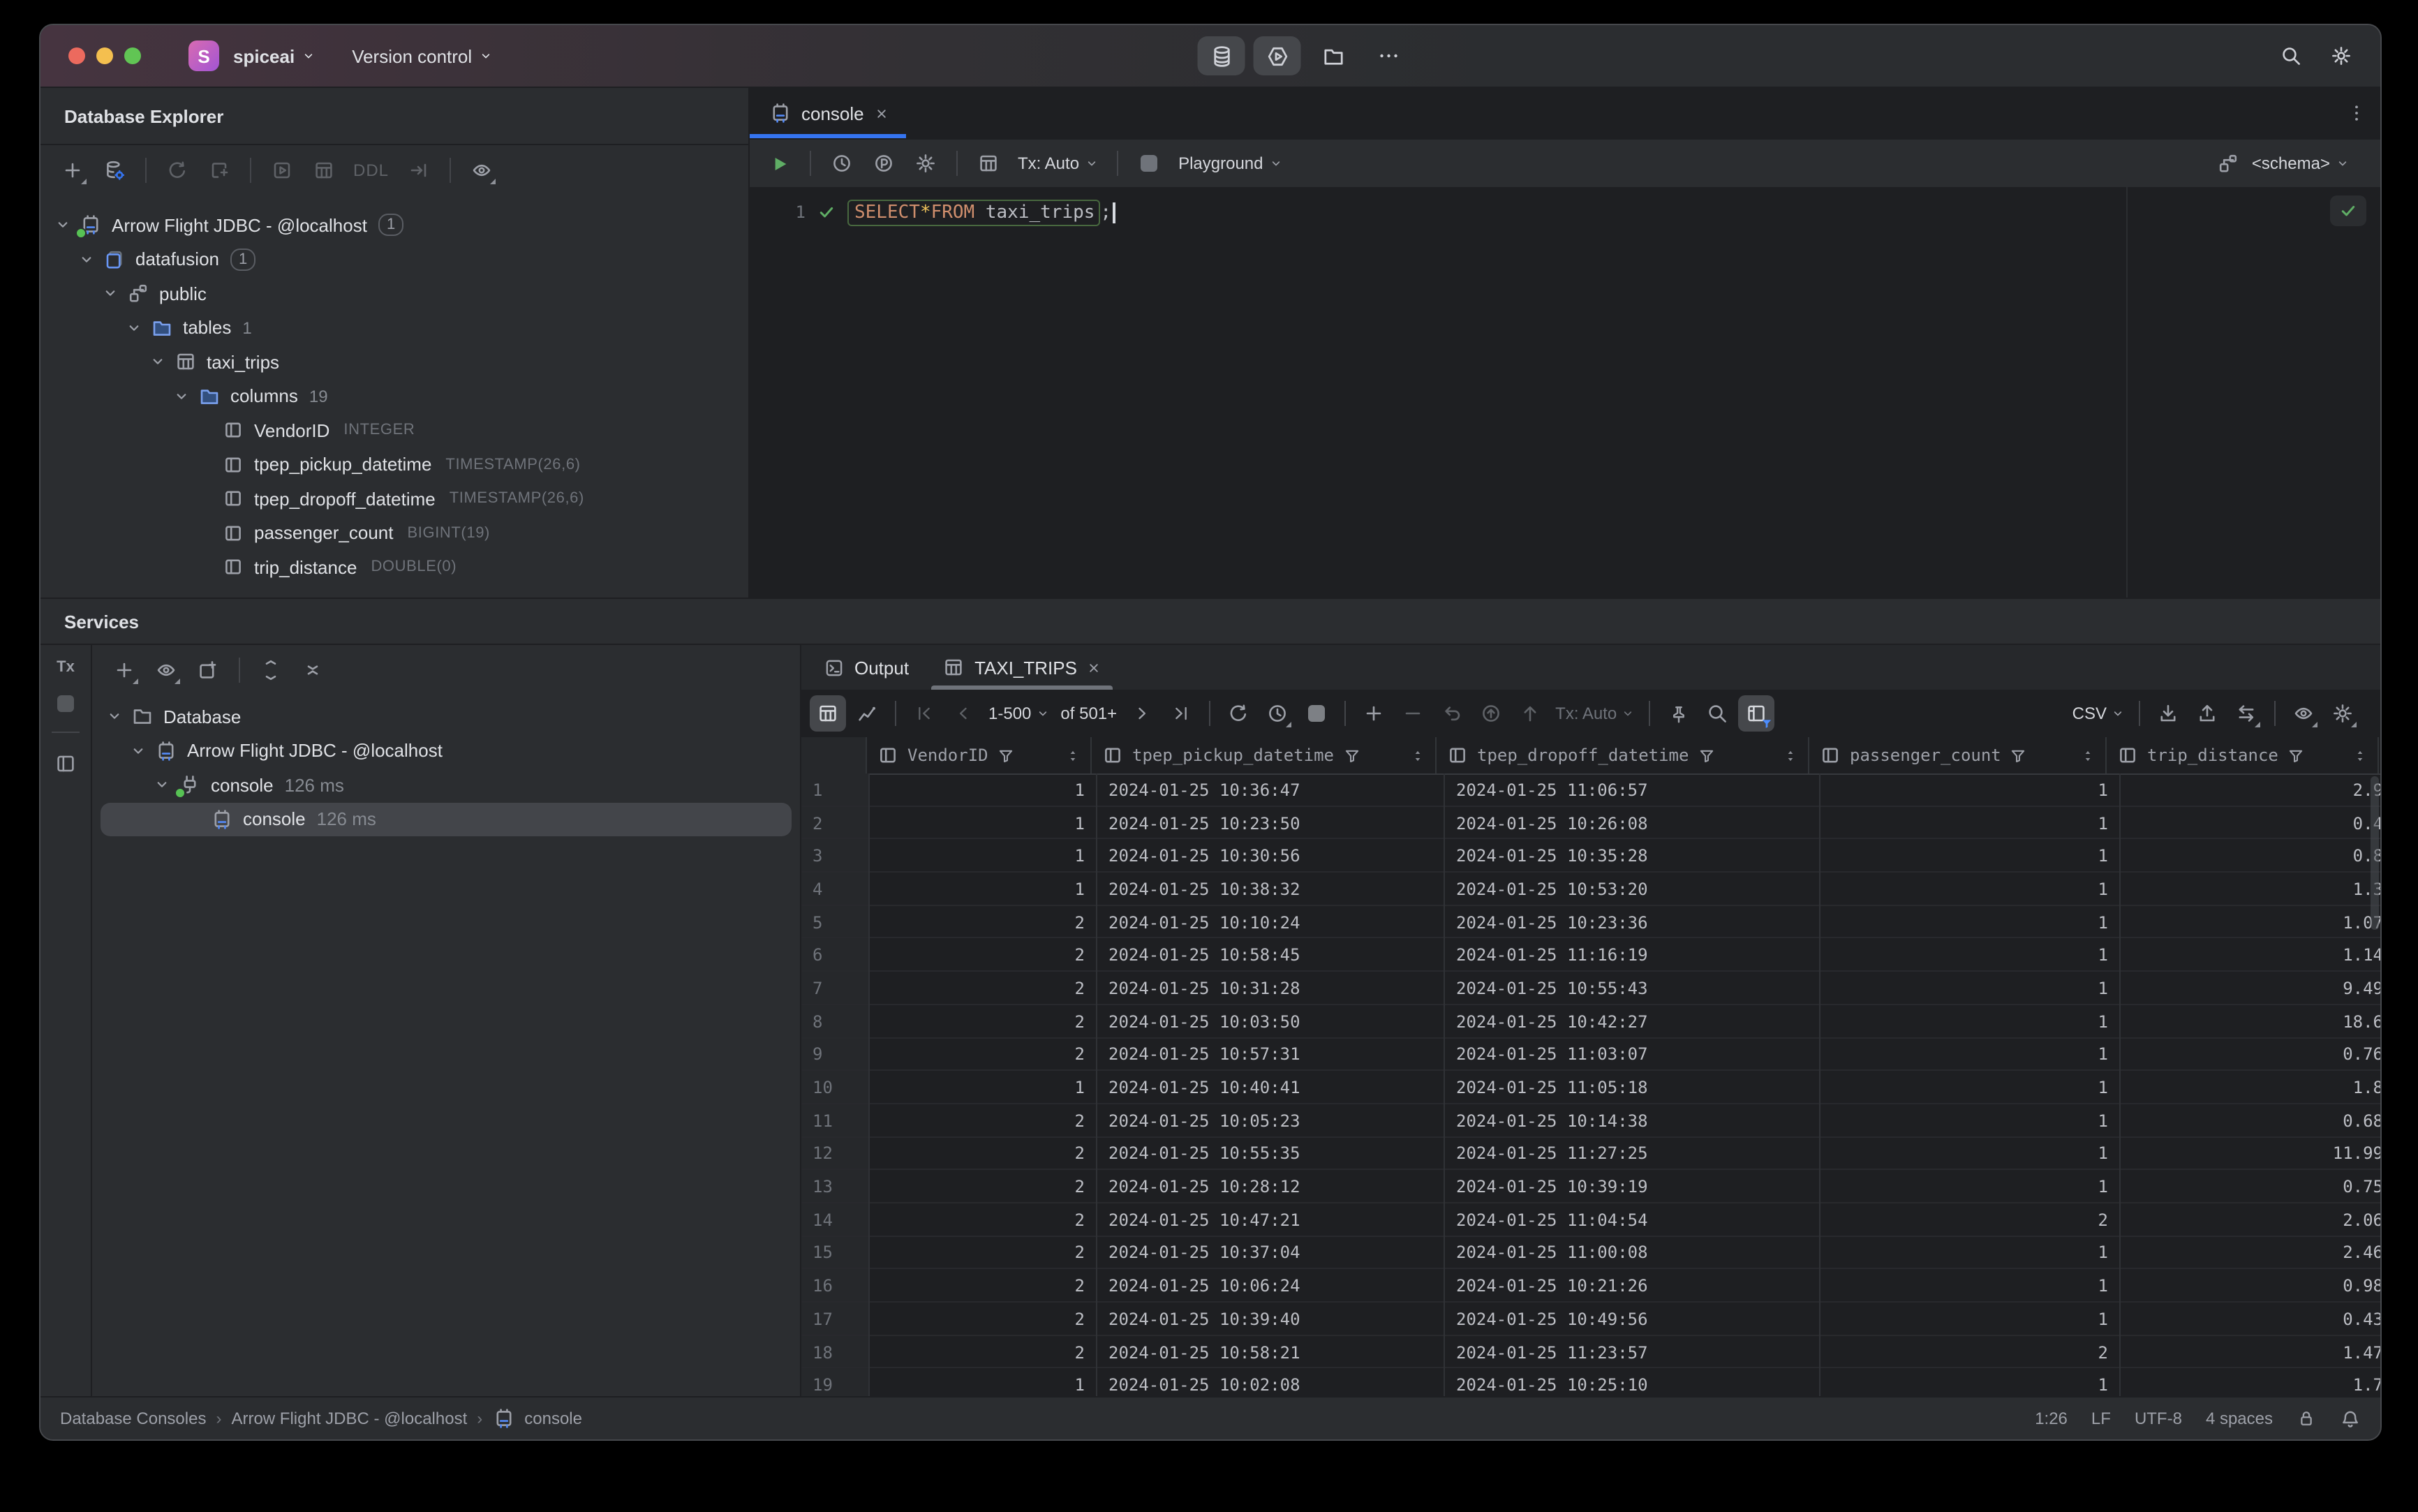 This screenshot has width=2418, height=1512. What do you see at coordinates (124, 669) in the screenshot?
I see `add-service-button` at bounding box center [124, 669].